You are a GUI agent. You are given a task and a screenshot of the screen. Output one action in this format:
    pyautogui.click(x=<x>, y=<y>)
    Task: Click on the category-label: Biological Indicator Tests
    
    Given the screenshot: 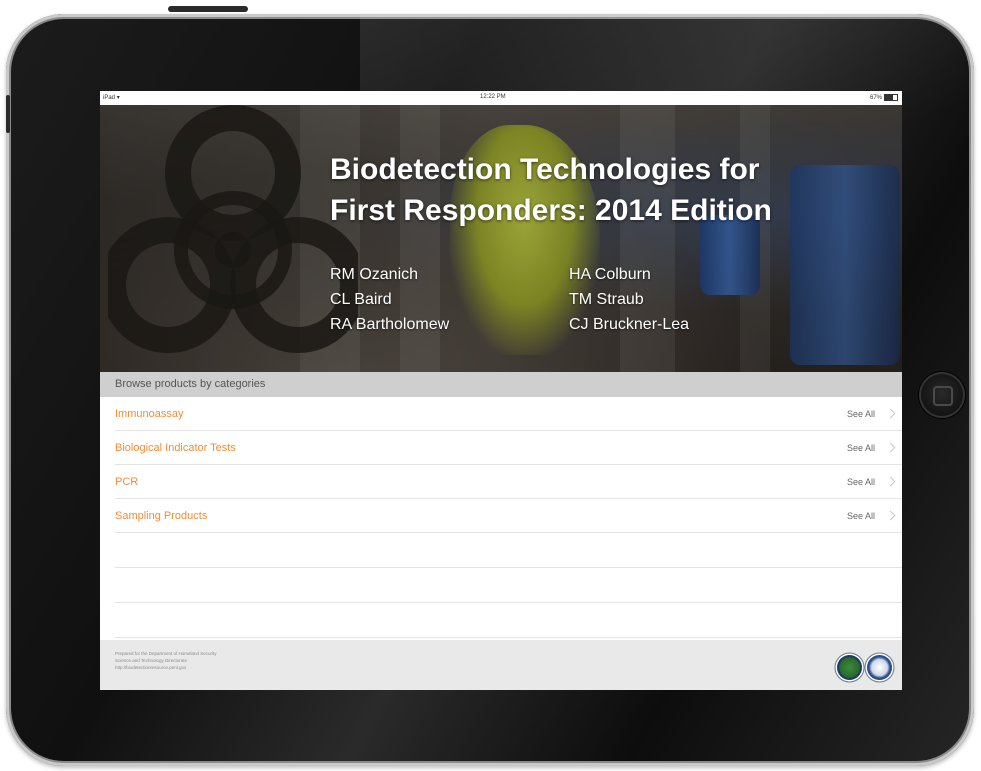 What is the action you would take?
    pyautogui.click(x=175, y=448)
    